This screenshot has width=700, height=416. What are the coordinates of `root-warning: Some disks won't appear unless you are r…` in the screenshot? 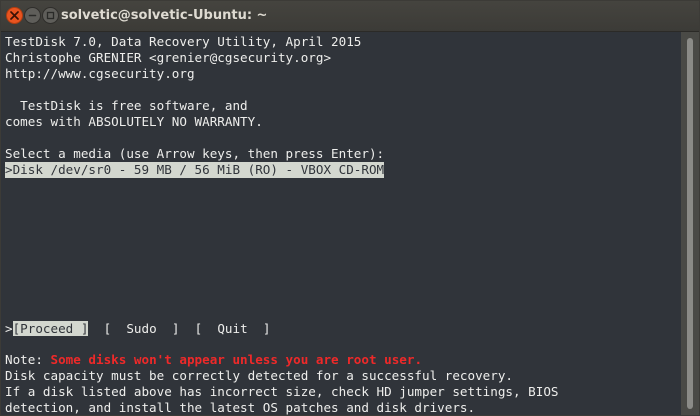 It's located at (236, 359).